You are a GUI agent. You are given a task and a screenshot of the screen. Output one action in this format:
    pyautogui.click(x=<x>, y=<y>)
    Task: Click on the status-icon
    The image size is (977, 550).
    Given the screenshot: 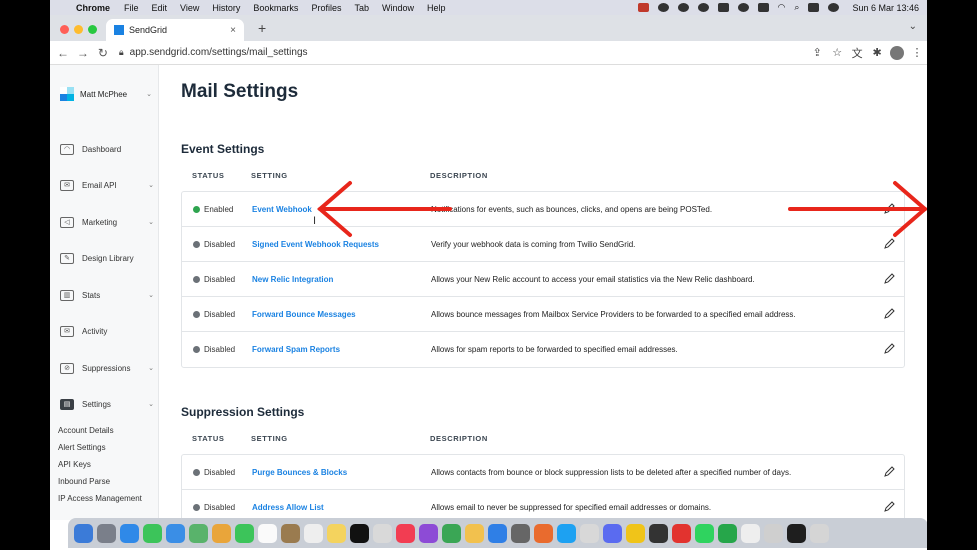 What is the action you would take?
    pyautogui.click(x=663, y=7)
    